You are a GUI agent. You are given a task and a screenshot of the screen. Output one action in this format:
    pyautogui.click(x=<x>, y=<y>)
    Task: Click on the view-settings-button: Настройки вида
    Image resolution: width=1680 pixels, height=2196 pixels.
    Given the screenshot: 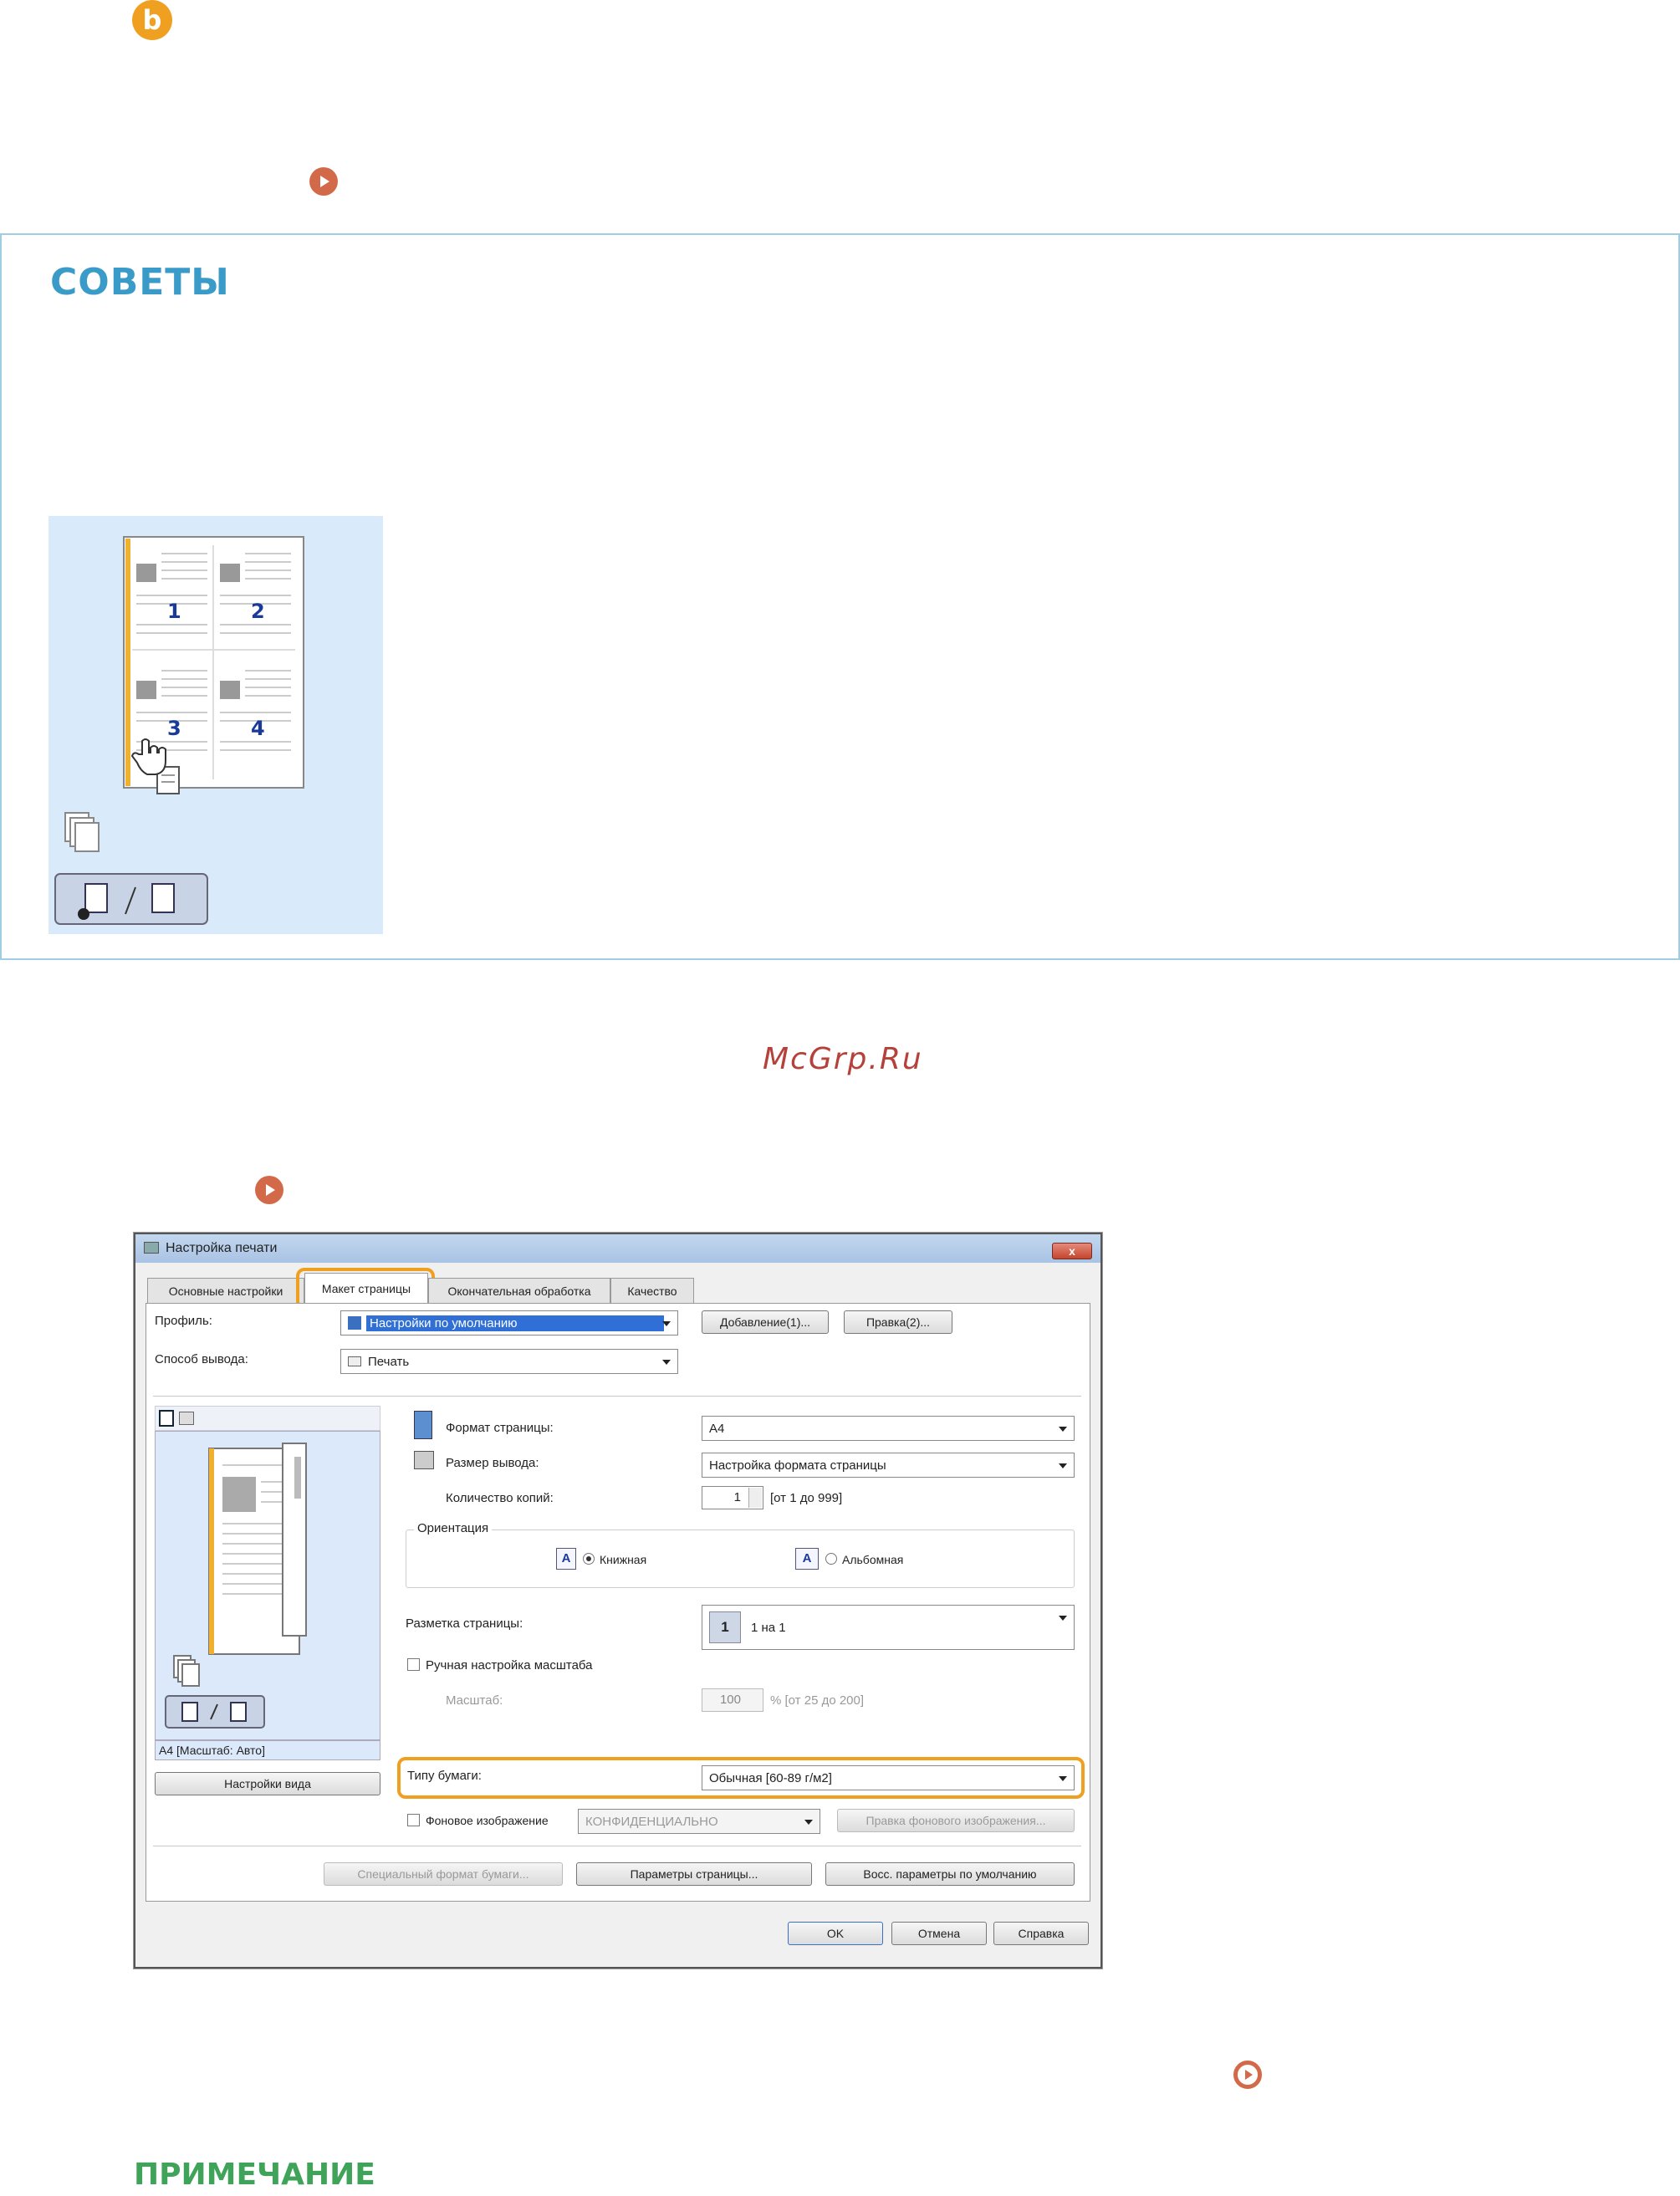 What is the action you would take?
    pyautogui.click(x=267, y=1784)
    